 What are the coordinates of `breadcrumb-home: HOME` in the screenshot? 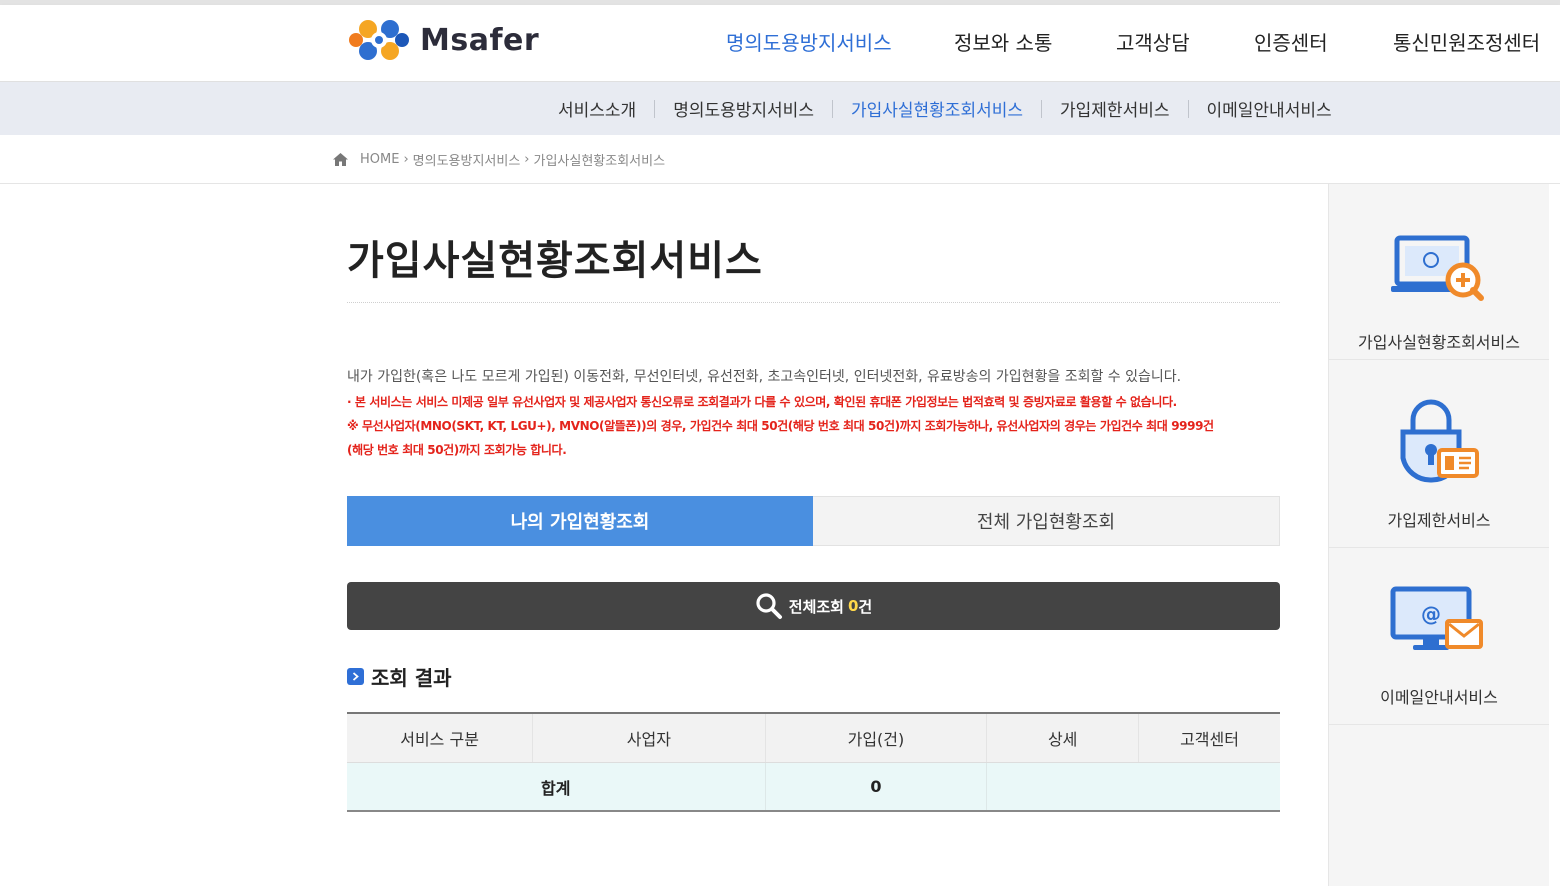 It's located at (379, 159).